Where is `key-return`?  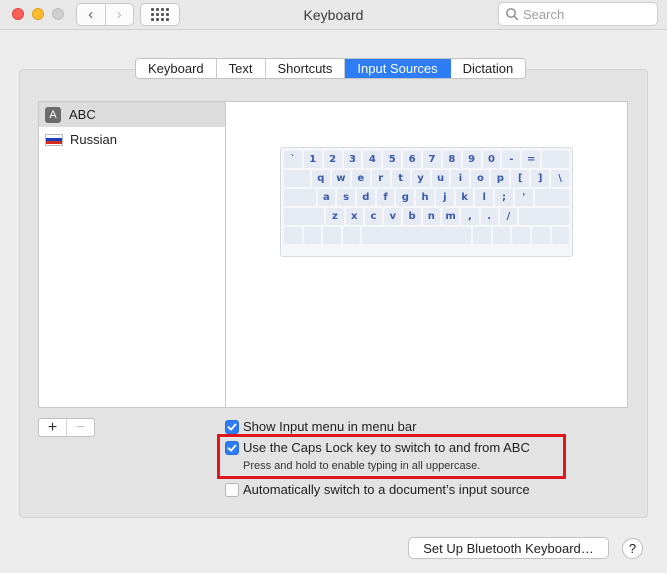
key-return is located at coordinates (552, 197).